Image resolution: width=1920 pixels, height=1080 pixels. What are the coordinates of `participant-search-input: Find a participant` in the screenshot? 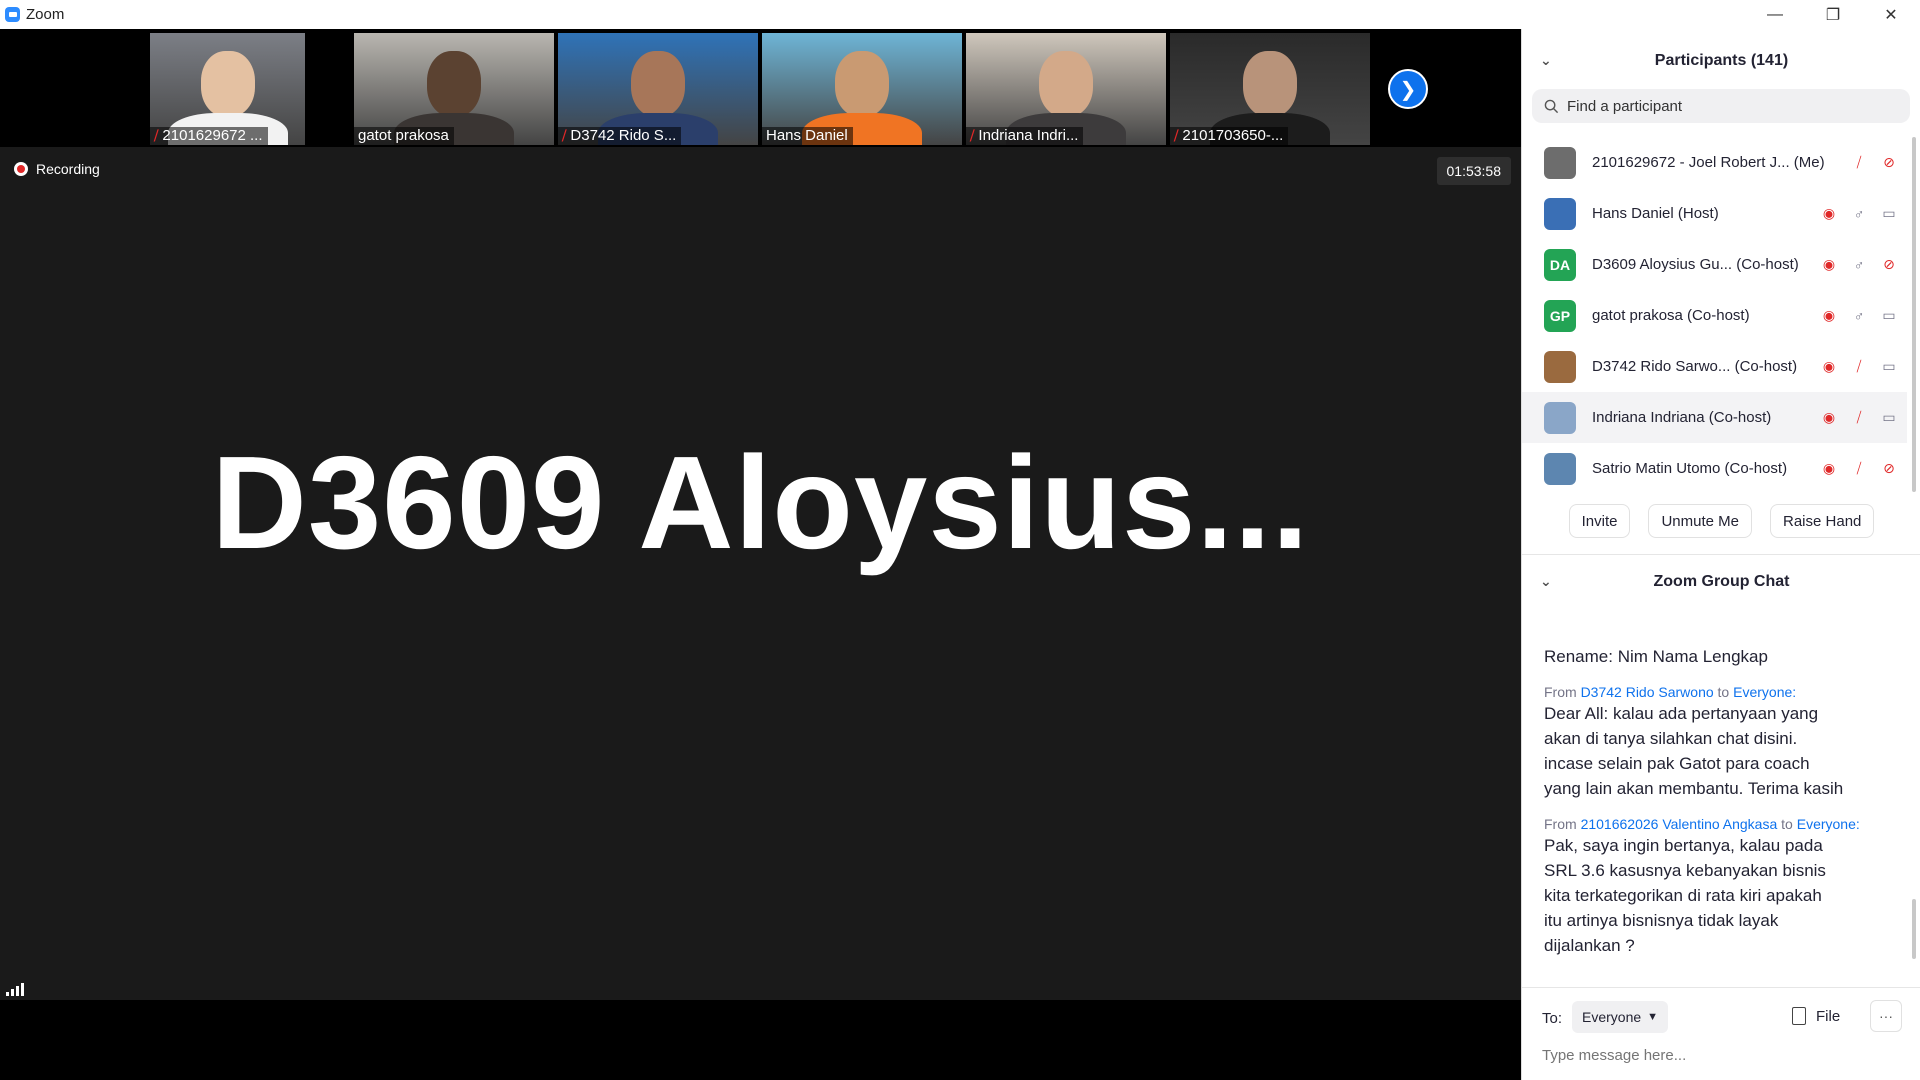 It's located at (1721, 106).